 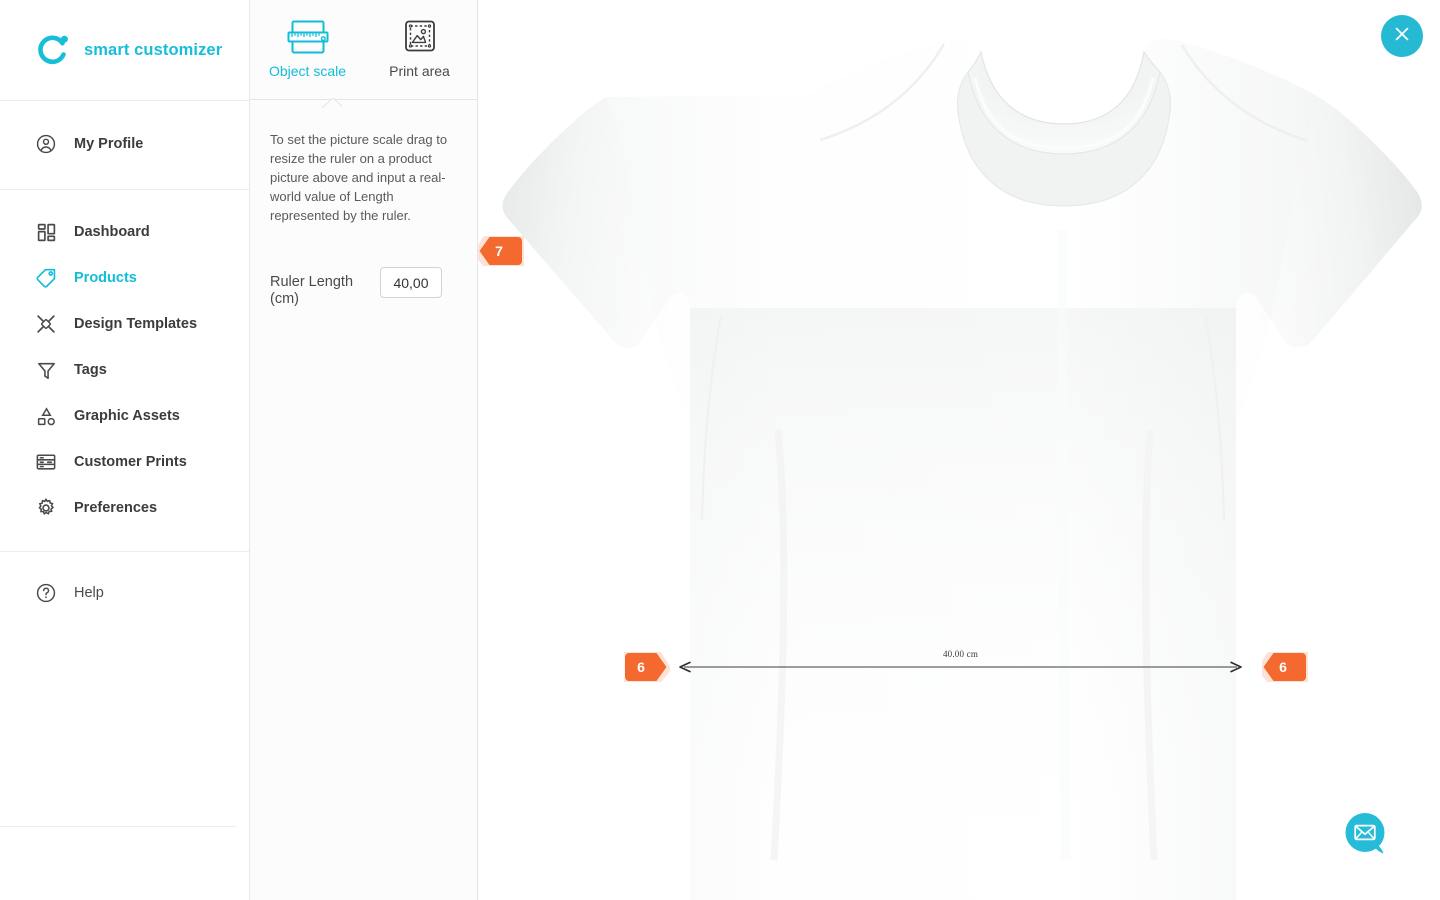 I want to click on design-templates-icon, so click(x=46, y=324).